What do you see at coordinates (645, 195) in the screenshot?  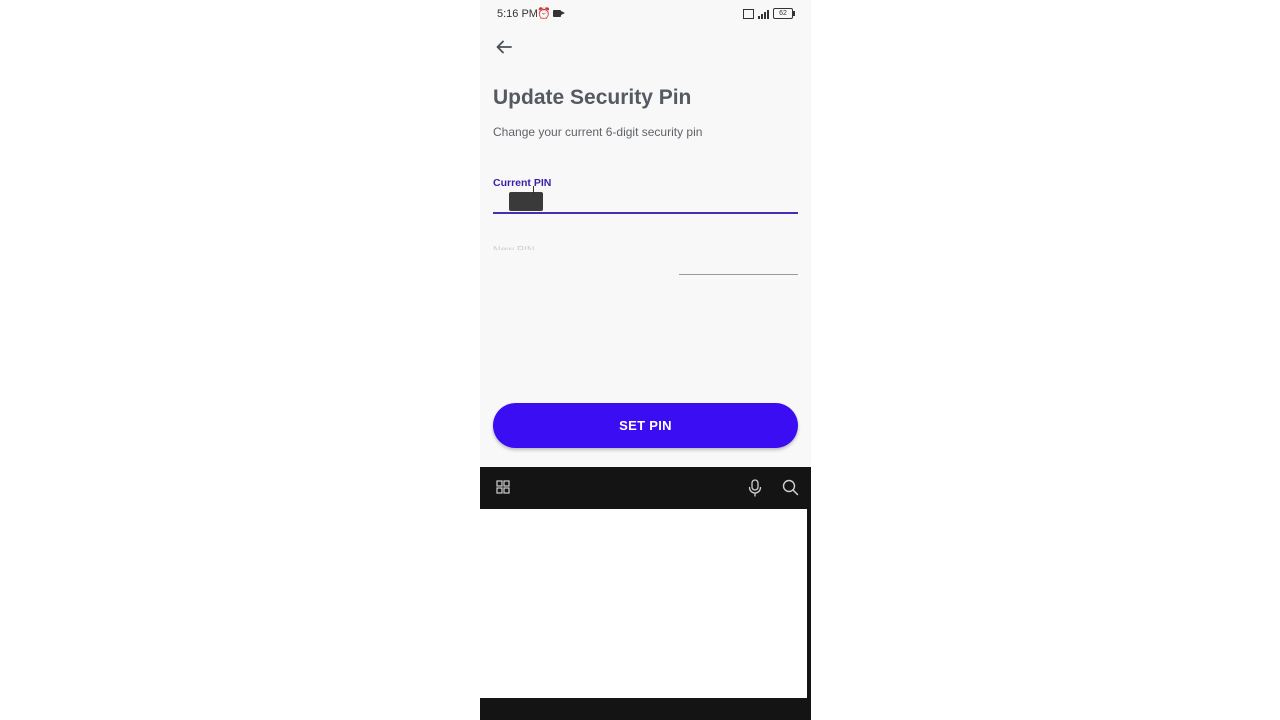 I see `current-pin-field: Current PIN` at bounding box center [645, 195].